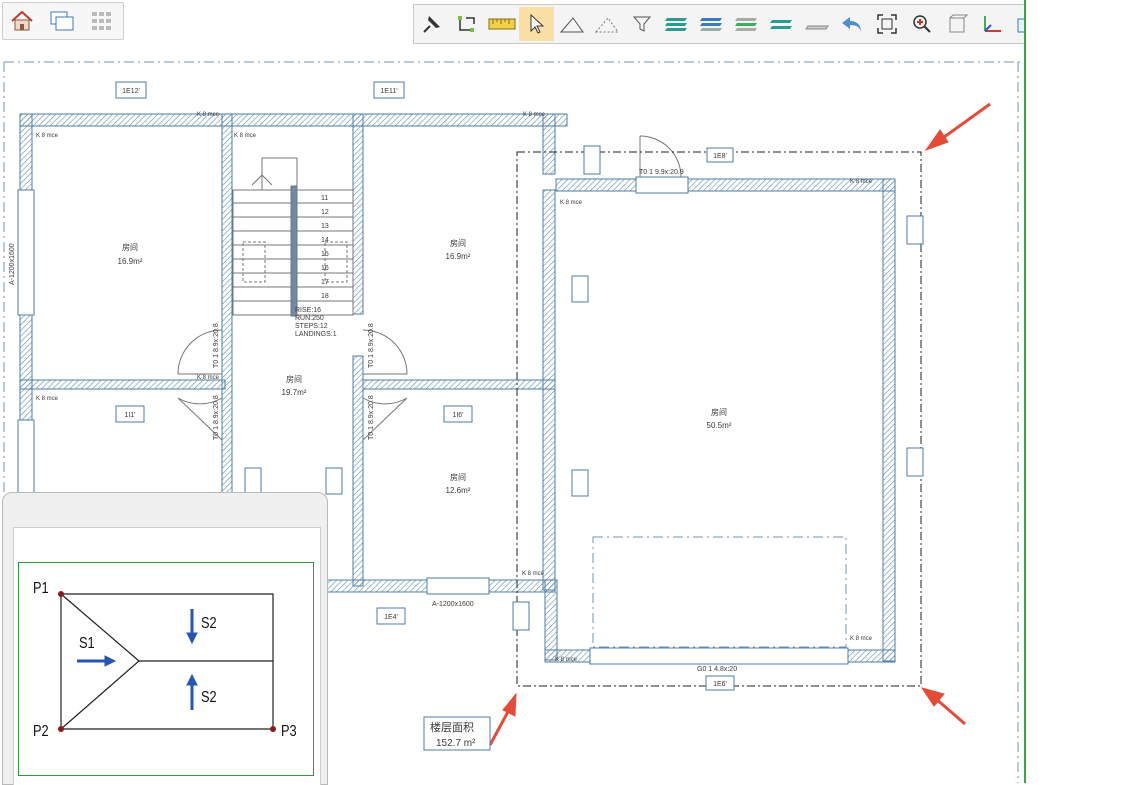  I want to click on roof-diagram-panel: P1 P2 P3 S1 S2 S2, so click(165, 638).